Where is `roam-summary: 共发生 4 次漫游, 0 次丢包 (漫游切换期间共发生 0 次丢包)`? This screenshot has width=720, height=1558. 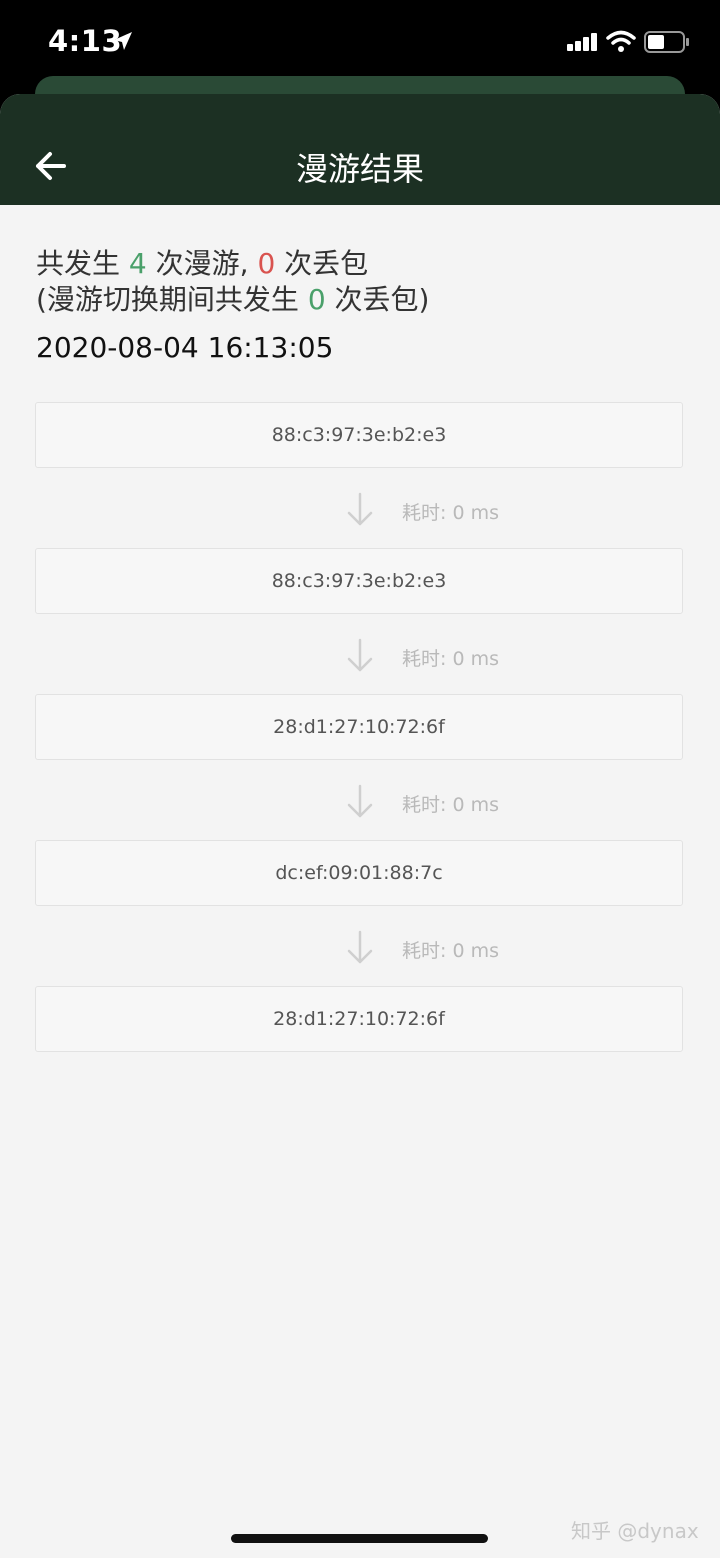
roam-summary: 共发生 4 次漫游, 0 次丢包 (漫游切换期间共发生 0 次丢包) is located at coordinates (361, 282).